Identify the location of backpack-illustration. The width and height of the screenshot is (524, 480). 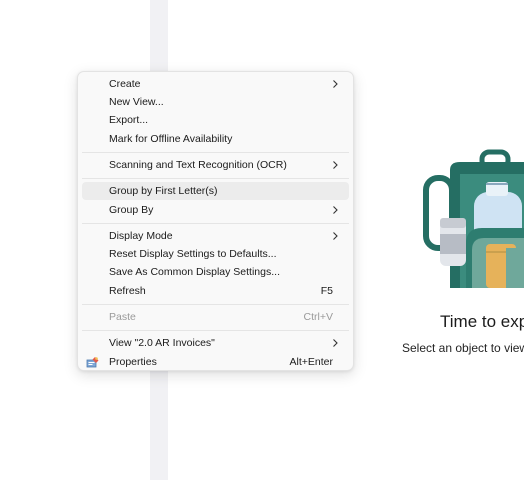
(473, 218).